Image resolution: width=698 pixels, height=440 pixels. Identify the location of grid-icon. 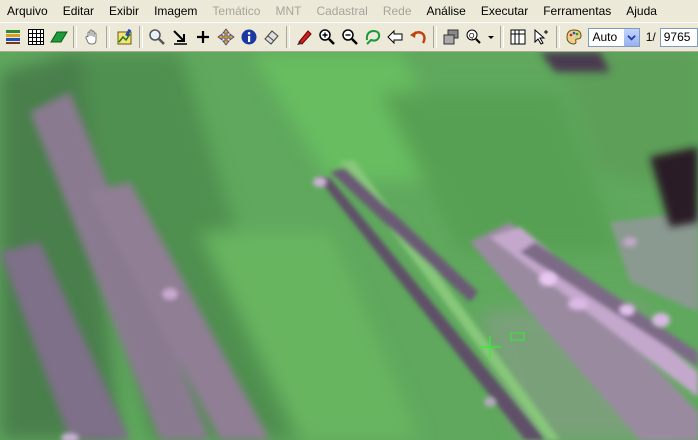
(36, 37).